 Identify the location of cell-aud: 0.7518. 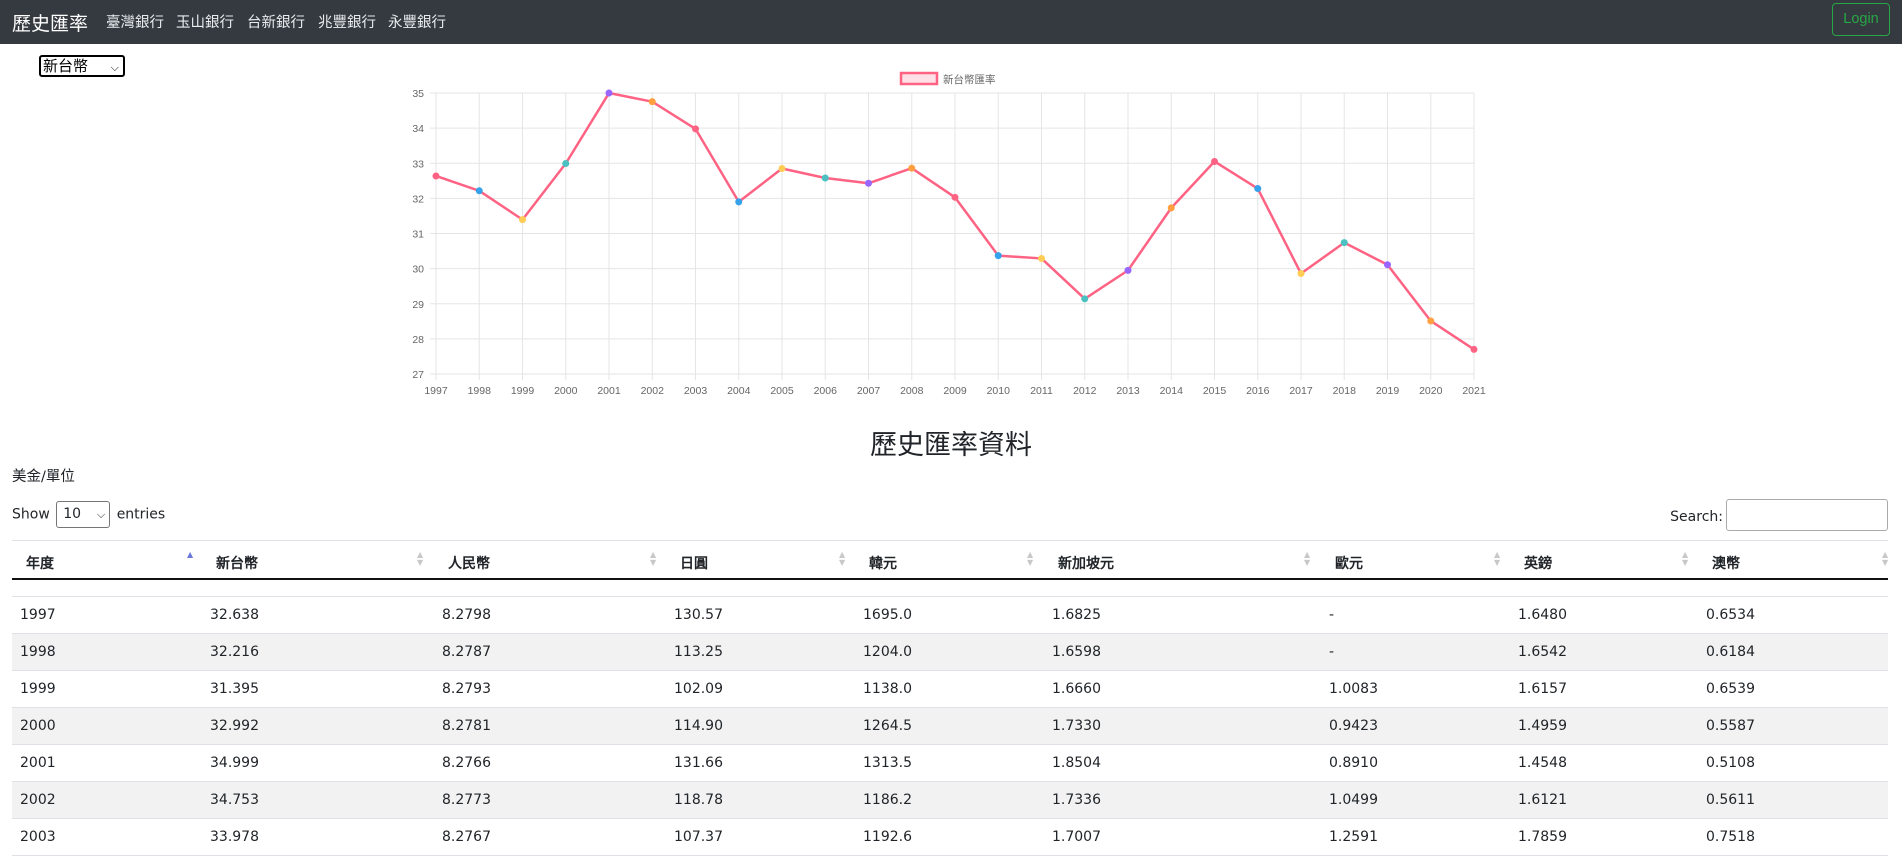
(1730, 837).